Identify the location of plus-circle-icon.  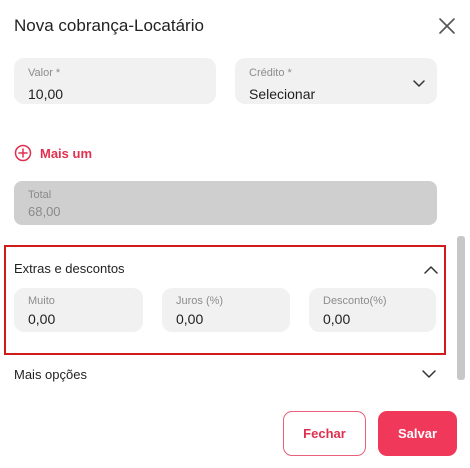
(23, 153).